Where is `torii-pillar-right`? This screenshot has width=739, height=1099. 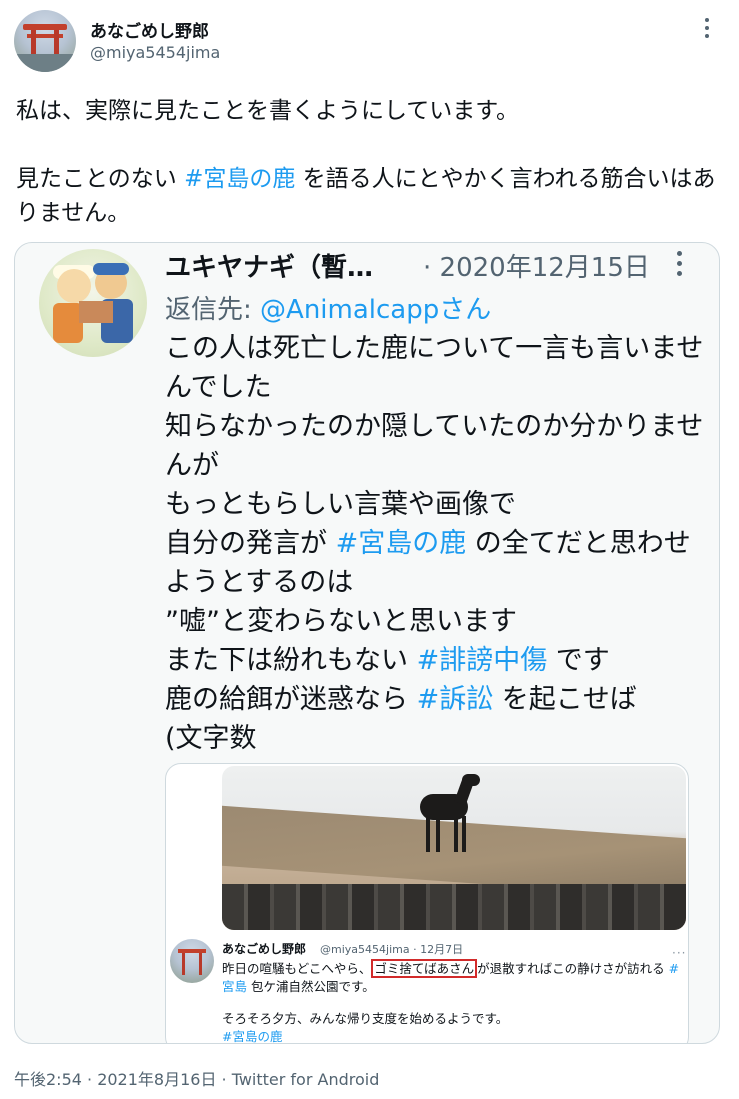 torii-pillar-right is located at coordinates (200, 964).